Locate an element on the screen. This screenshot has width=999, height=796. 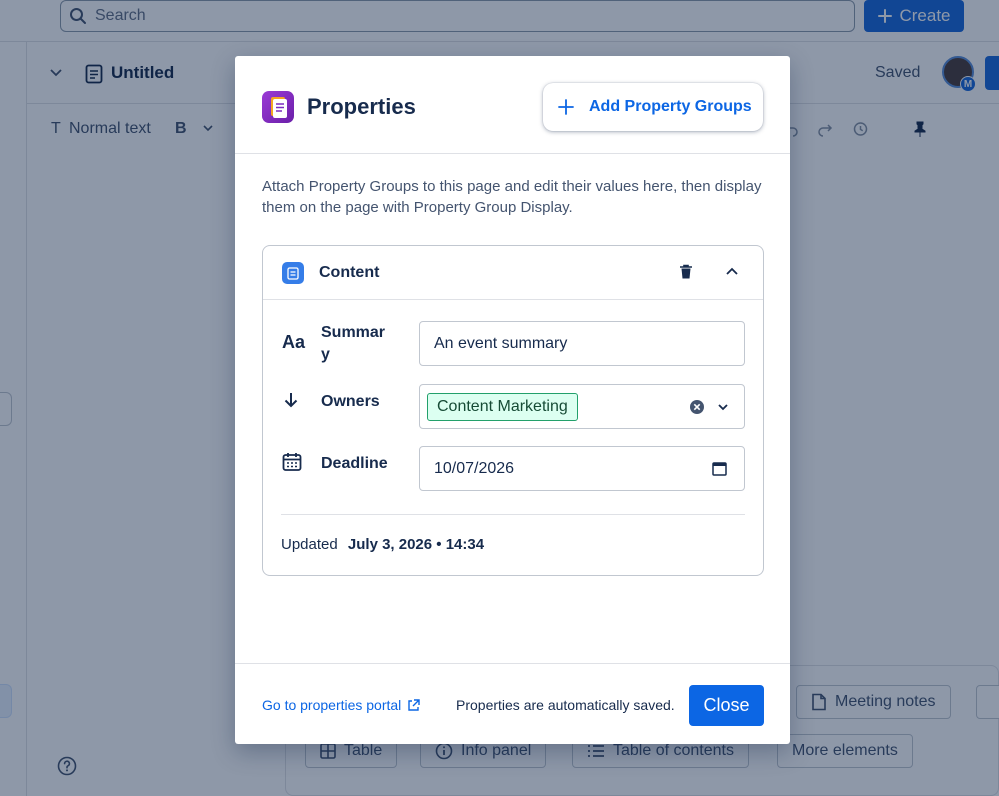
dialog-header: Properties Add Property Groups is located at coordinates (512, 105).